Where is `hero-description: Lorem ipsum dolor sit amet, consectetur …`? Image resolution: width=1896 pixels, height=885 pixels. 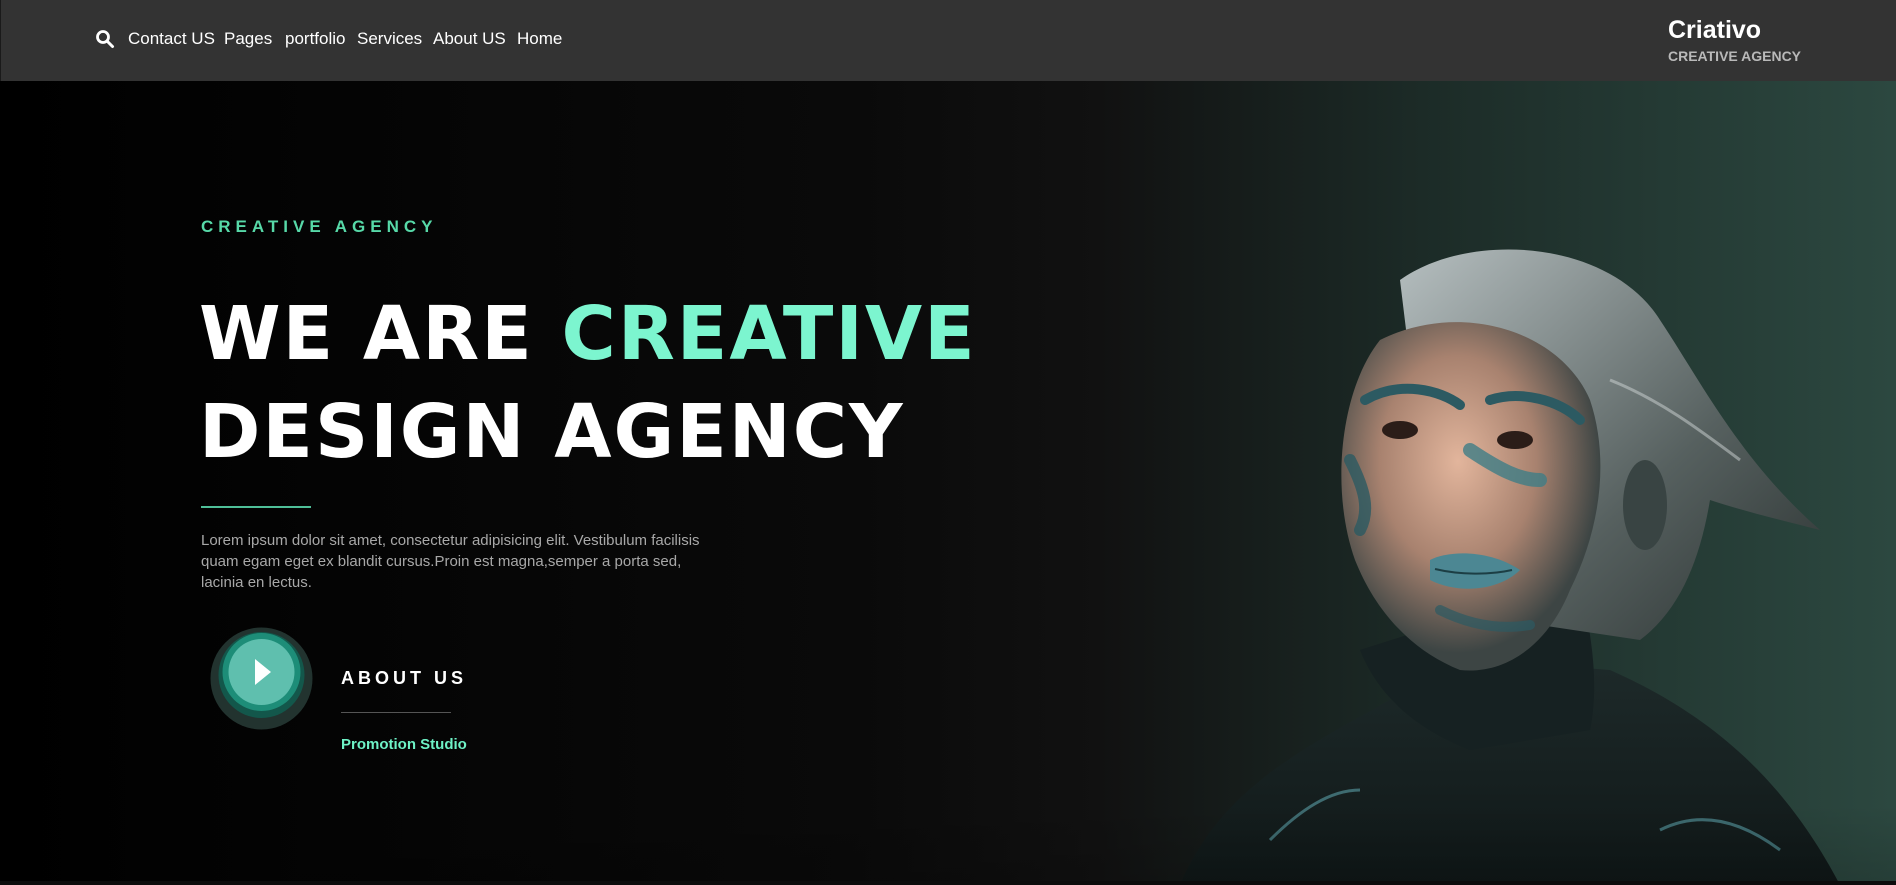
hero-description: Lorem ipsum dolor sit amet, consectetur … is located at coordinates (450, 561).